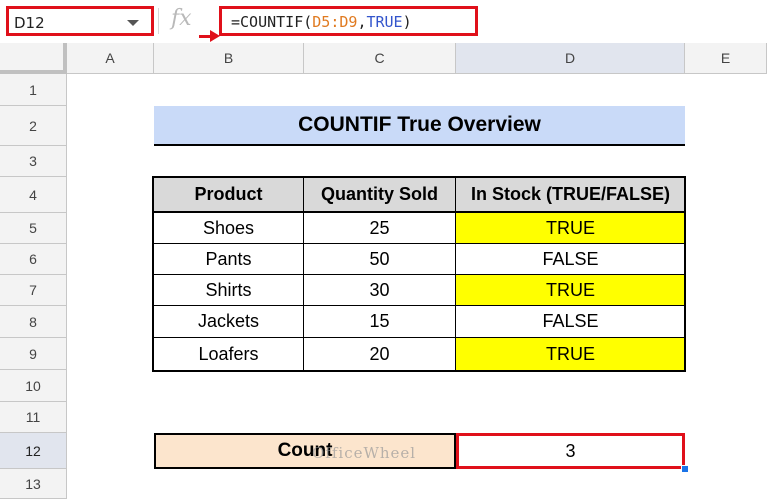 Image resolution: width=767 pixels, height=499 pixels. I want to click on cell-quantity-sold: 20, so click(380, 354).